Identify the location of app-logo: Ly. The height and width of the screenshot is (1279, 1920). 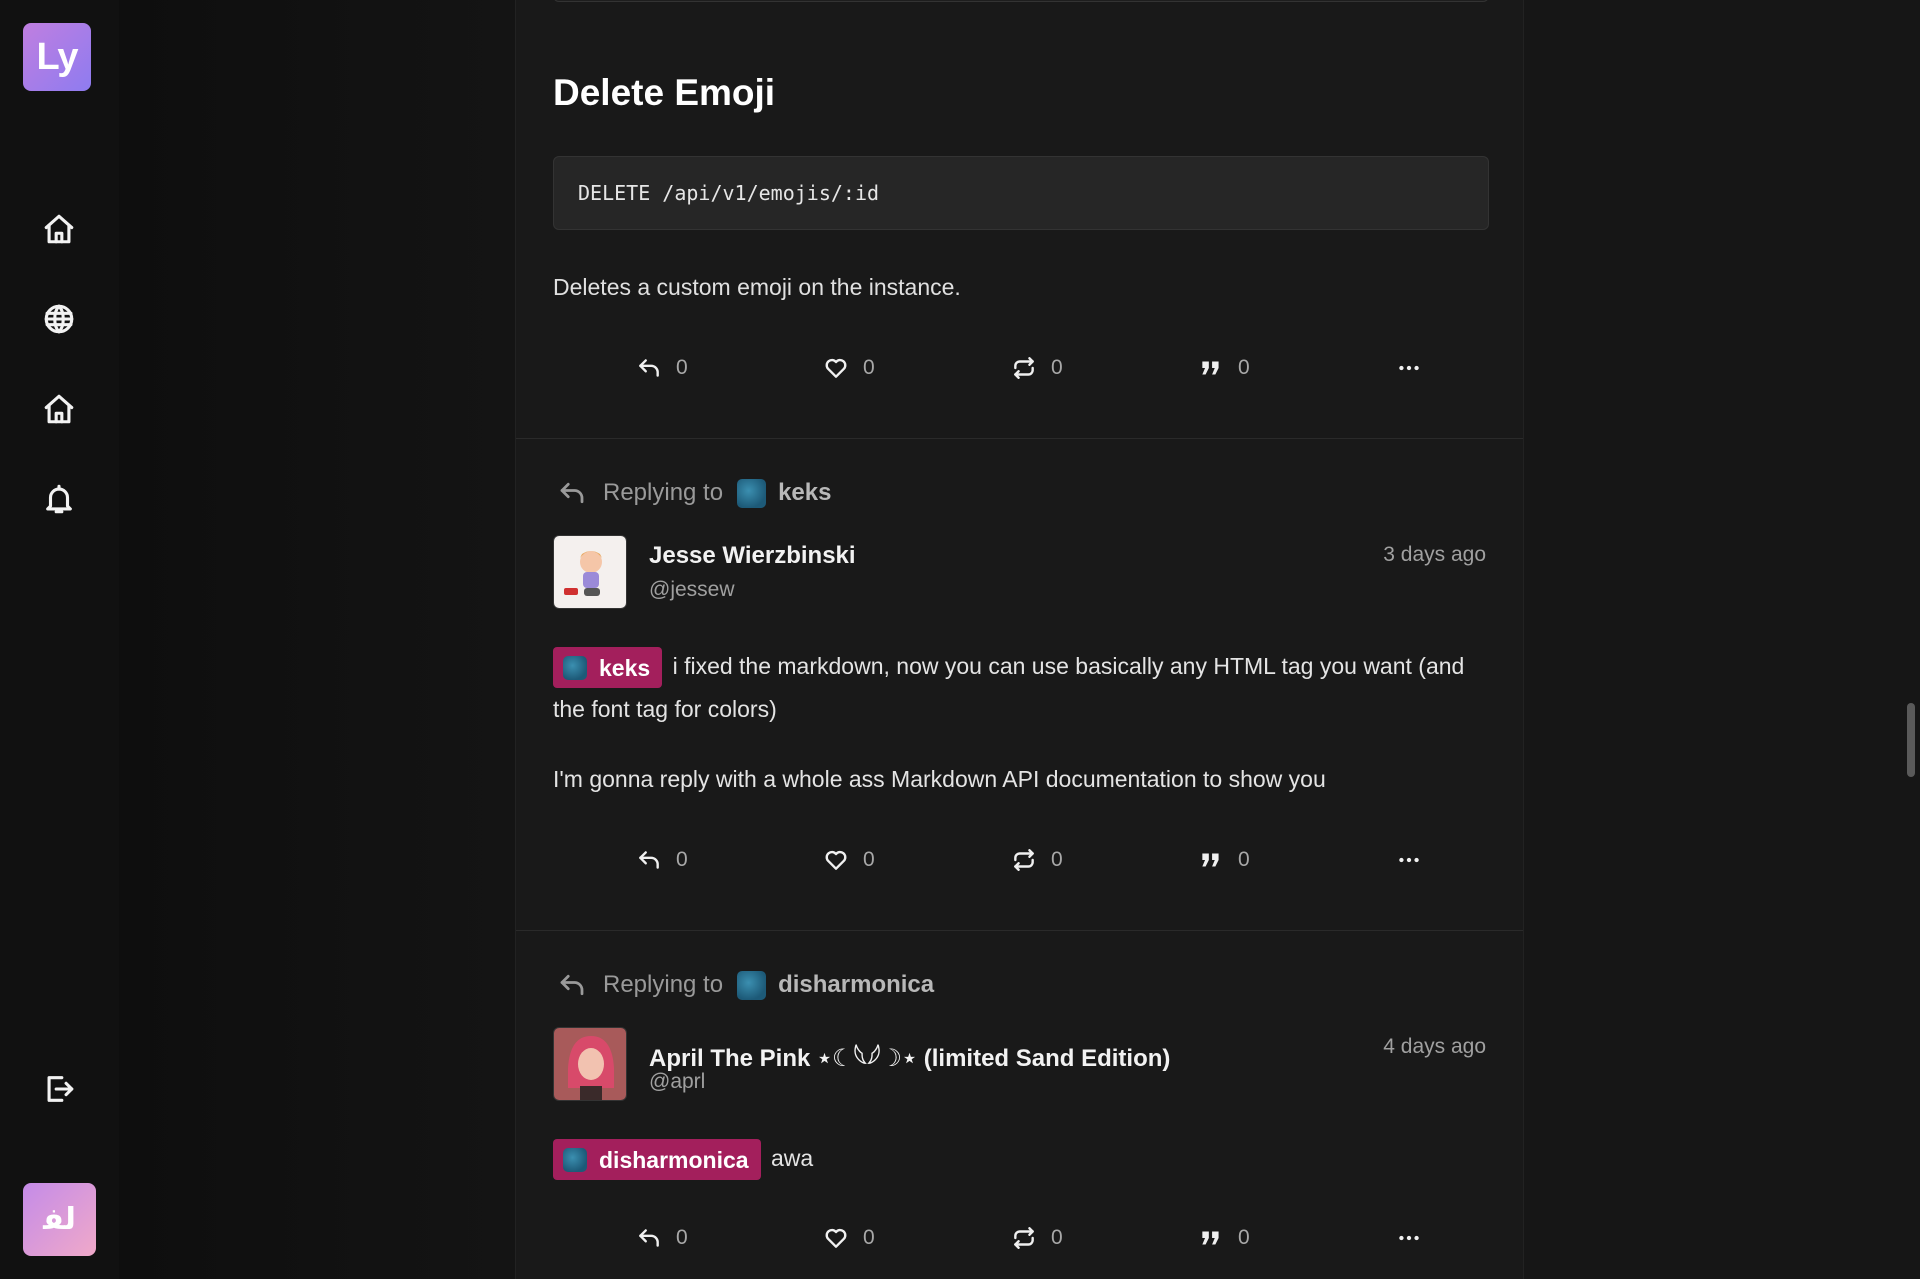
(57, 57).